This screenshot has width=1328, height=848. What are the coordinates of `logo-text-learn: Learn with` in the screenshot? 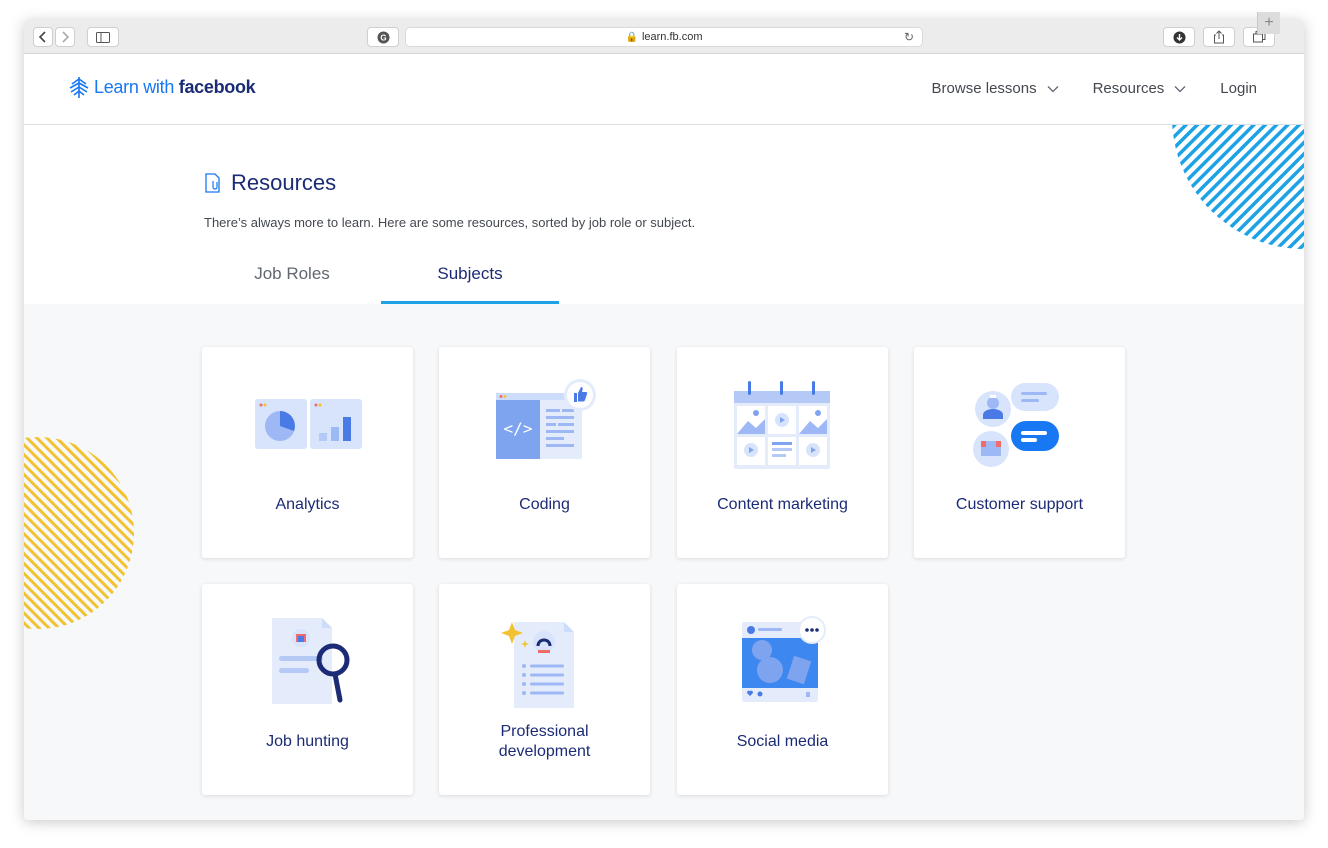 It's located at (136, 86).